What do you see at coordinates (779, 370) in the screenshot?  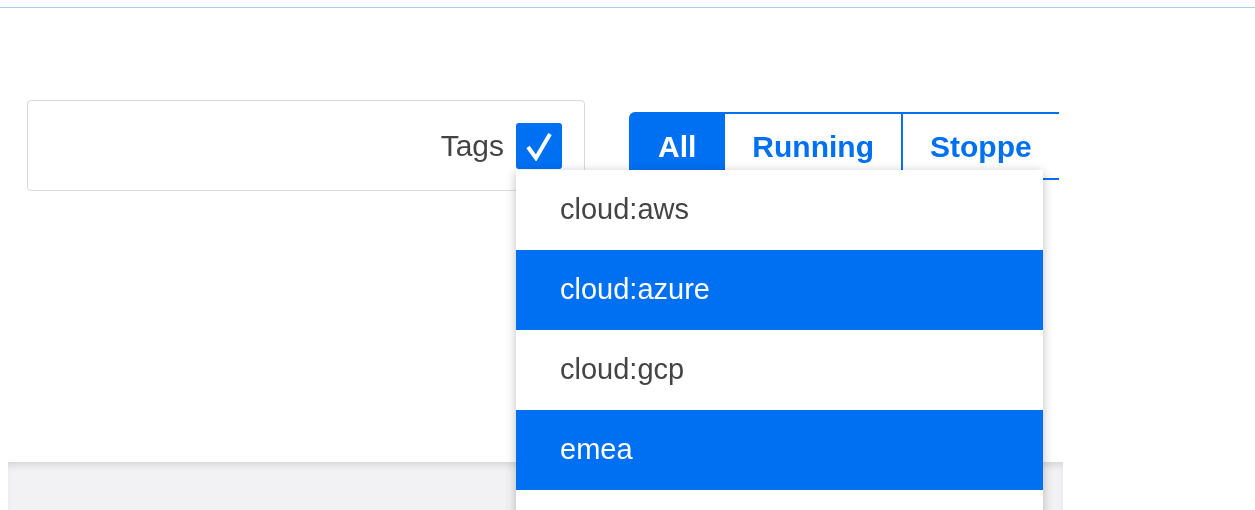 I see `dropdown-option: cloud:gcp` at bounding box center [779, 370].